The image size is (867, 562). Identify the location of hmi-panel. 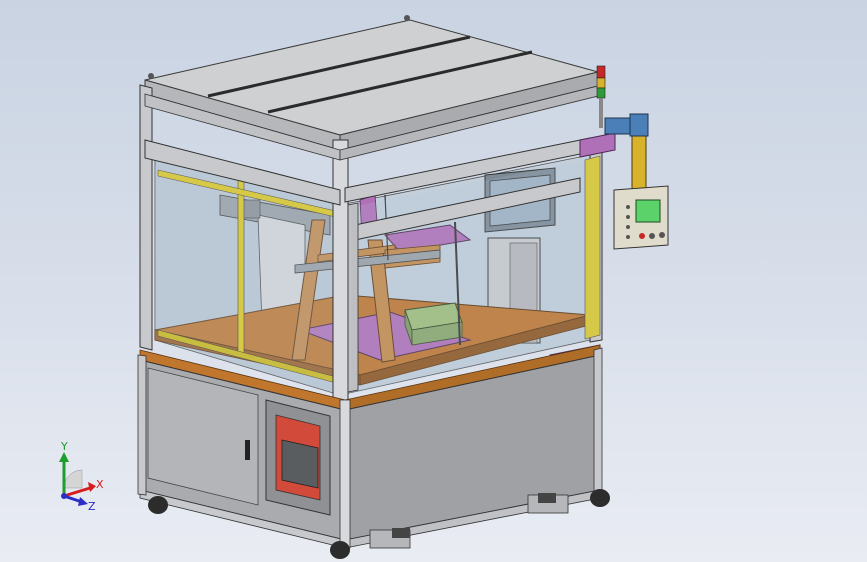
(641, 217).